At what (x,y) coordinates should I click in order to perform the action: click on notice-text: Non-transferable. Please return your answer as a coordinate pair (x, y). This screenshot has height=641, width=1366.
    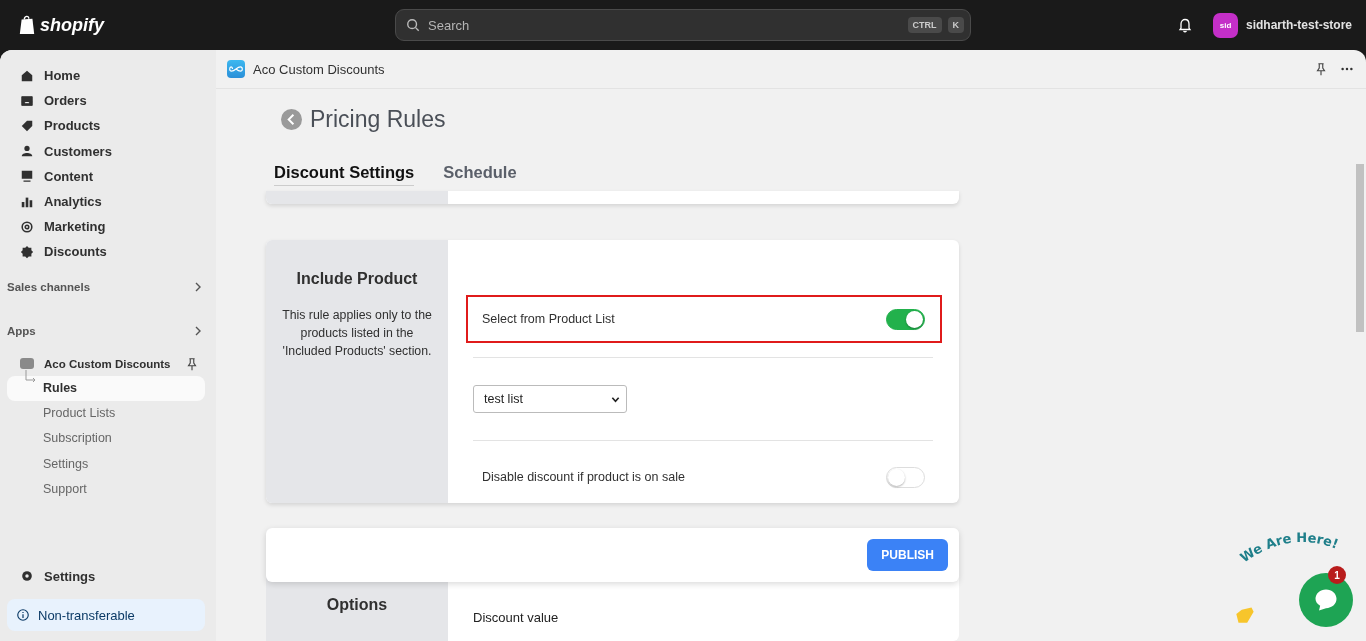
    Looking at the image, I should click on (86, 615).